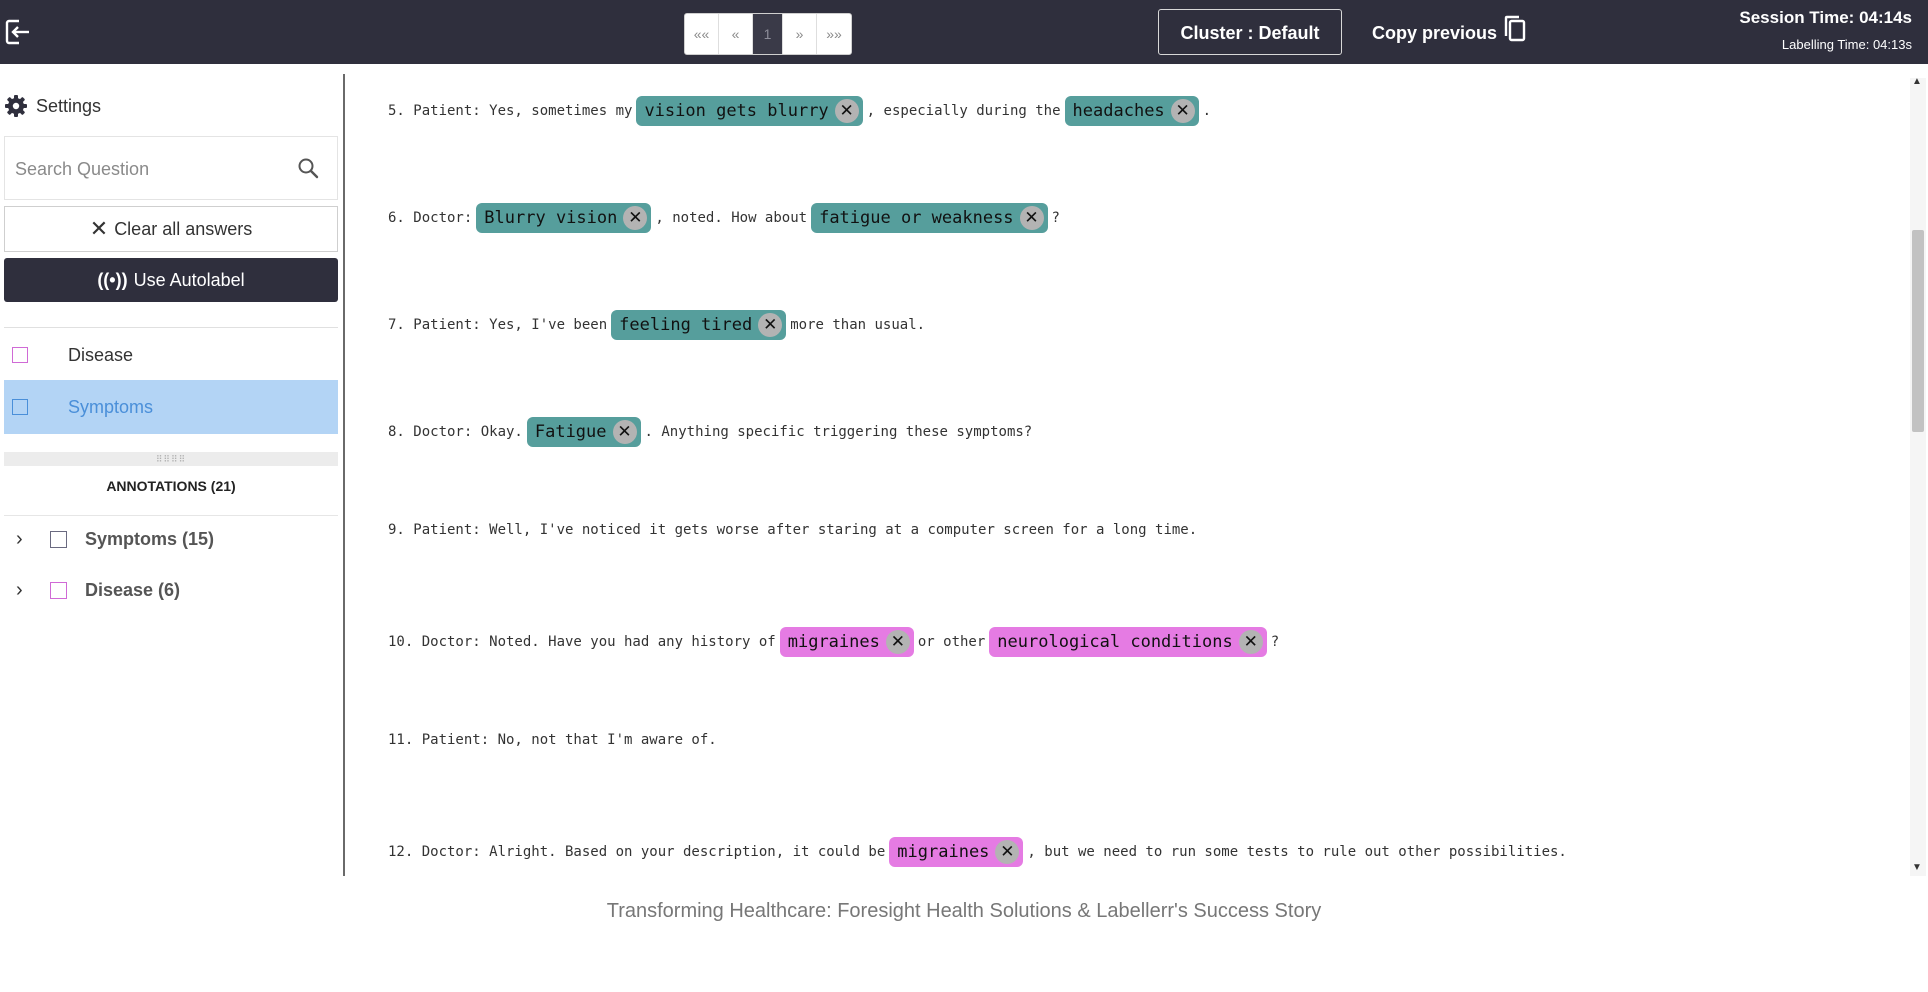  Describe the element at coordinates (800, 34) in the screenshot. I see `next-page-button: »` at that location.